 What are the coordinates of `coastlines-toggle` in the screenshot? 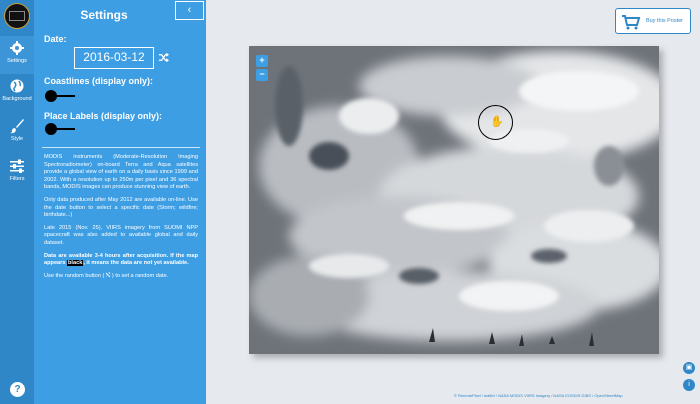 It's located at (60, 96).